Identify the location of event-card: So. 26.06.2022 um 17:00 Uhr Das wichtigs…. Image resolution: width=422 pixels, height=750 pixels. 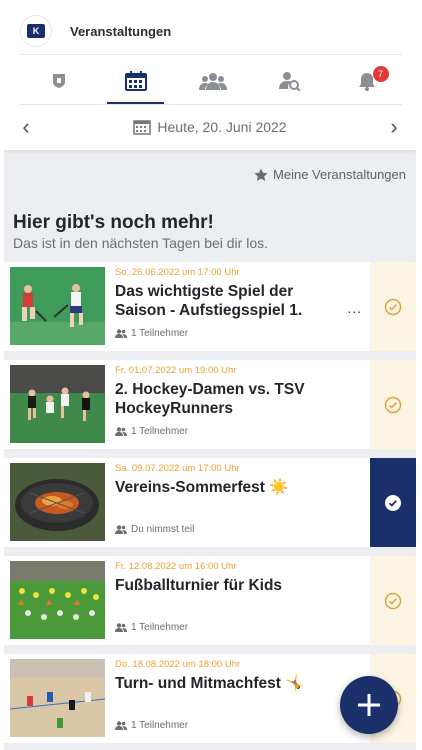
(210, 306).